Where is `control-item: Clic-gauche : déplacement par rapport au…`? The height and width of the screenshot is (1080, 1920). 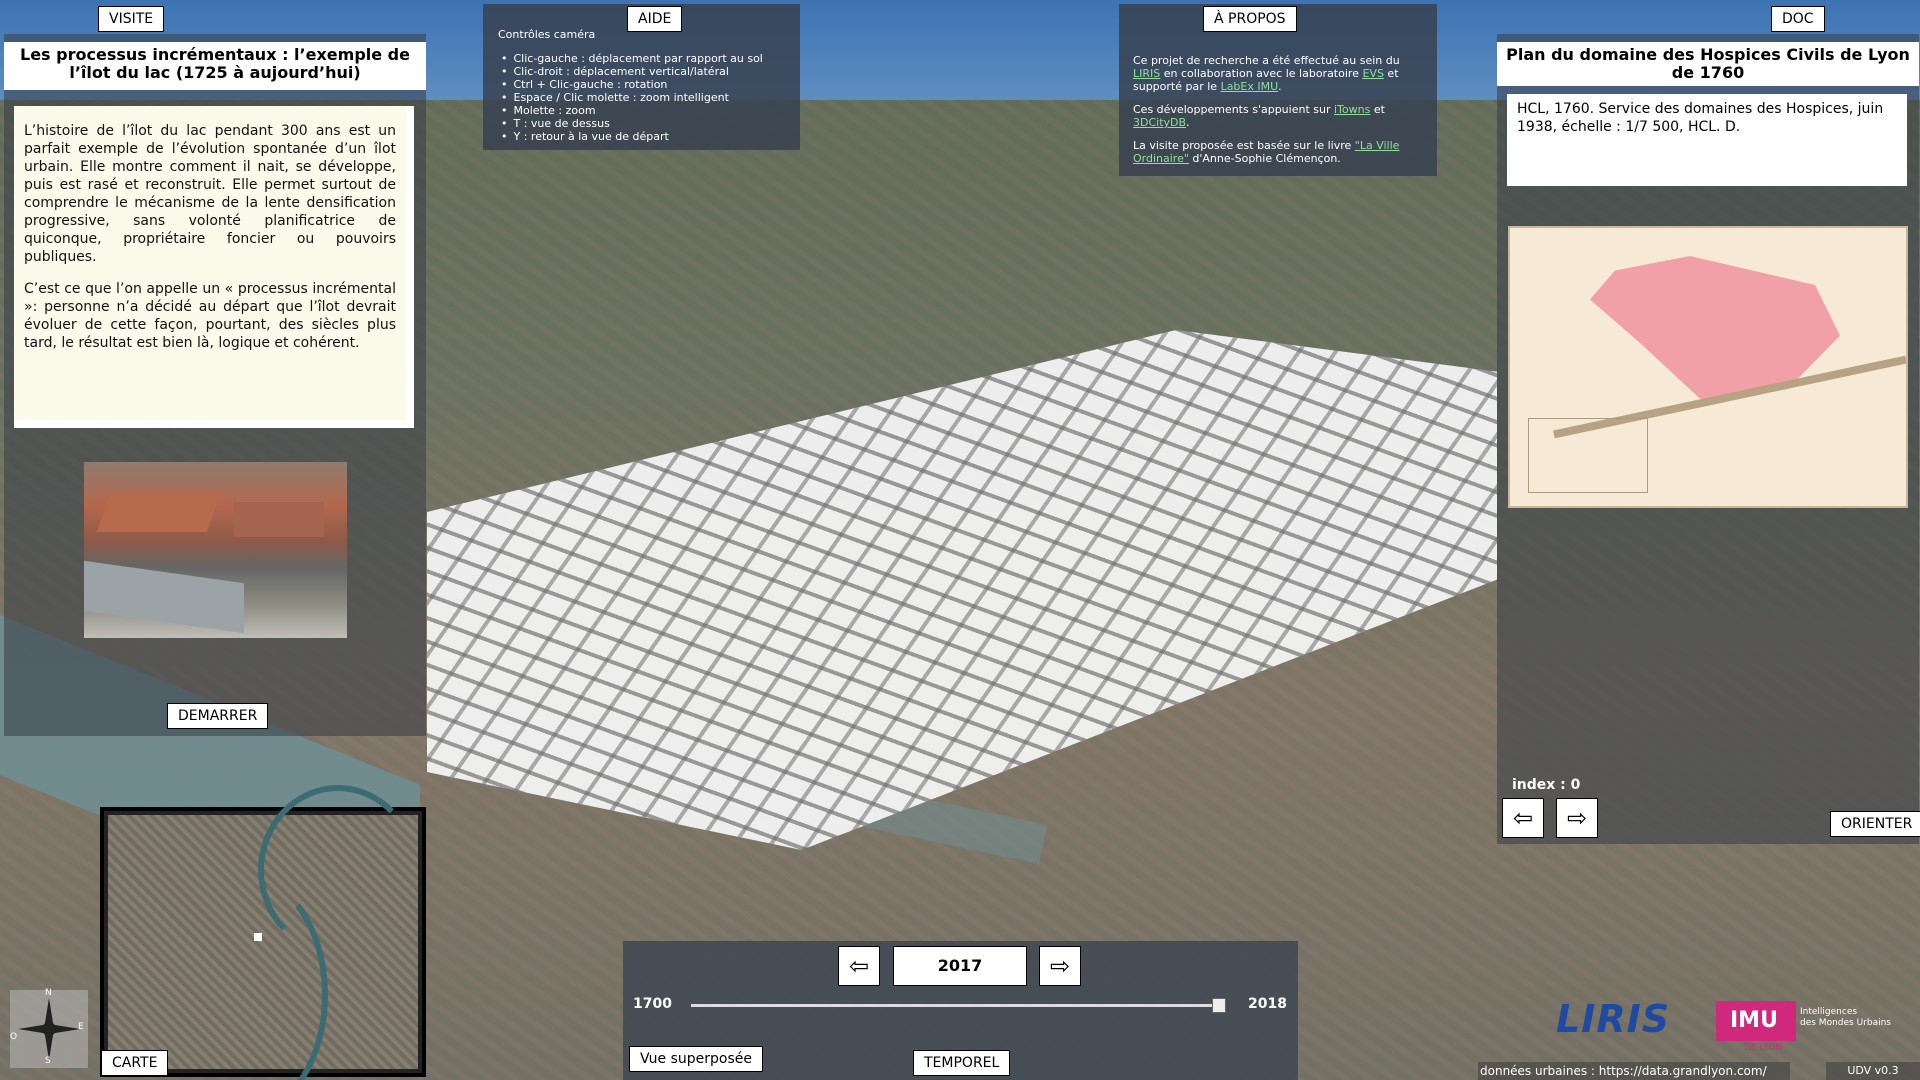 control-item: Clic-gauche : déplacement par rapport au… is located at coordinates (632, 58).